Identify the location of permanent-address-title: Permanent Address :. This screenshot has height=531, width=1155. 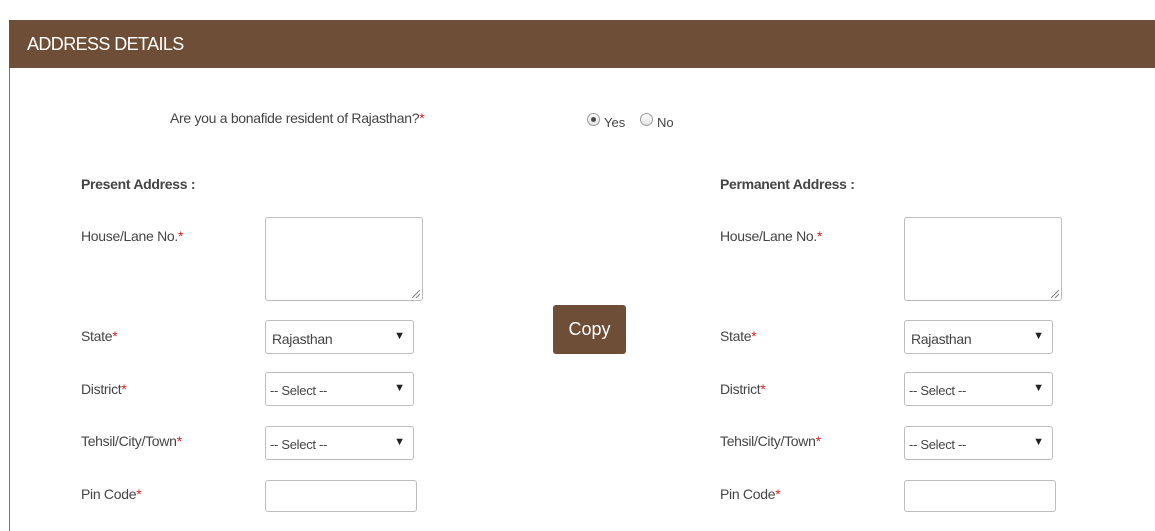
(787, 184).